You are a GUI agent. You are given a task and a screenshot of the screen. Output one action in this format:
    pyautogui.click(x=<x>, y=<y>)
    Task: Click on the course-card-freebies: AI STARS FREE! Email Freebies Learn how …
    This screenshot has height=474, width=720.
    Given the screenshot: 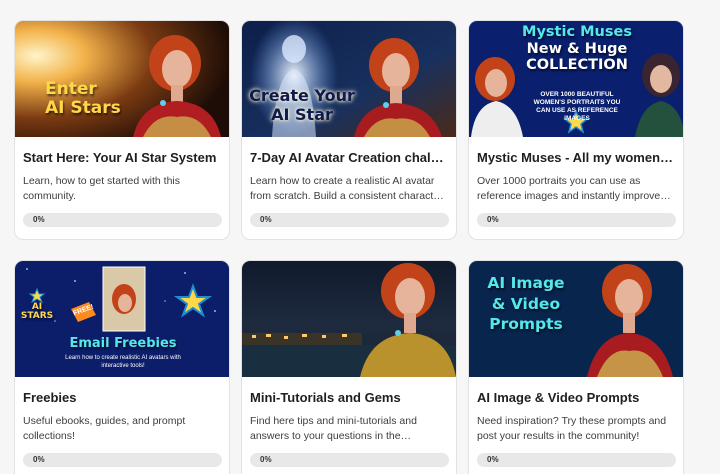 What is the action you would take?
    pyautogui.click(x=122, y=367)
    